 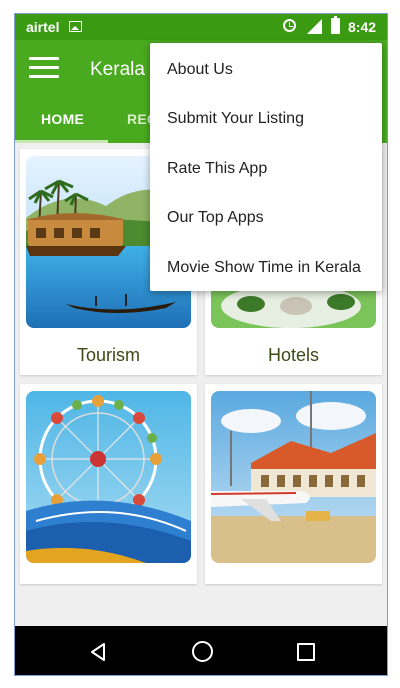 I want to click on status-time: 8:42, so click(x=362, y=27).